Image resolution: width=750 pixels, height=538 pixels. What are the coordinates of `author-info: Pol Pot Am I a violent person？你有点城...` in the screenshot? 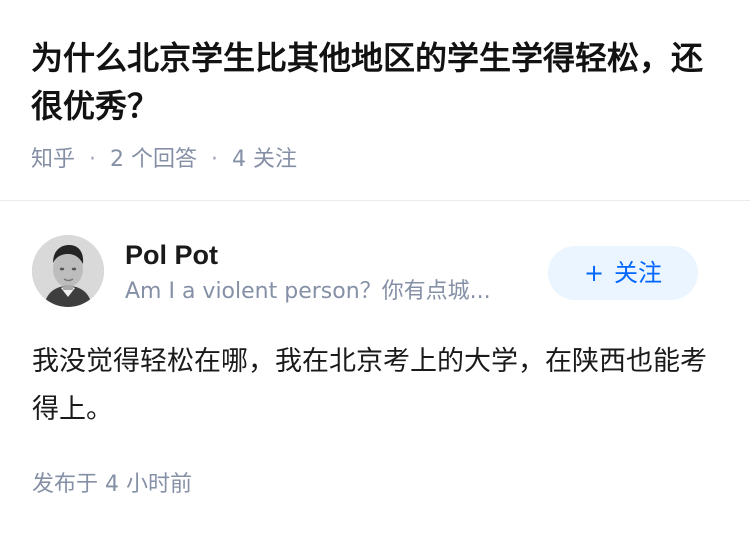 It's located at (325, 272).